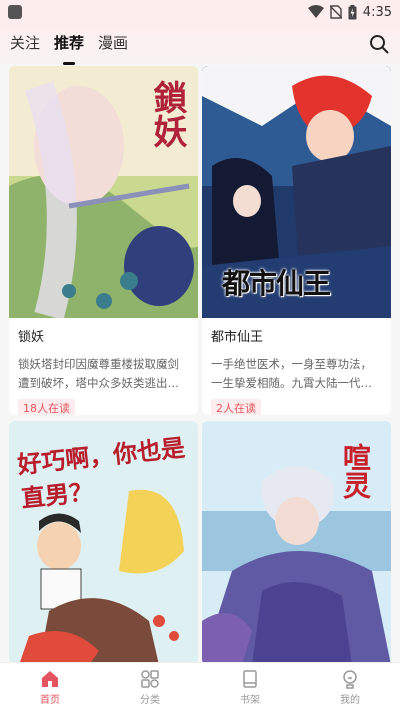 This screenshot has width=400, height=712. I want to click on reader-count-badge: 2人在读, so click(236, 407).